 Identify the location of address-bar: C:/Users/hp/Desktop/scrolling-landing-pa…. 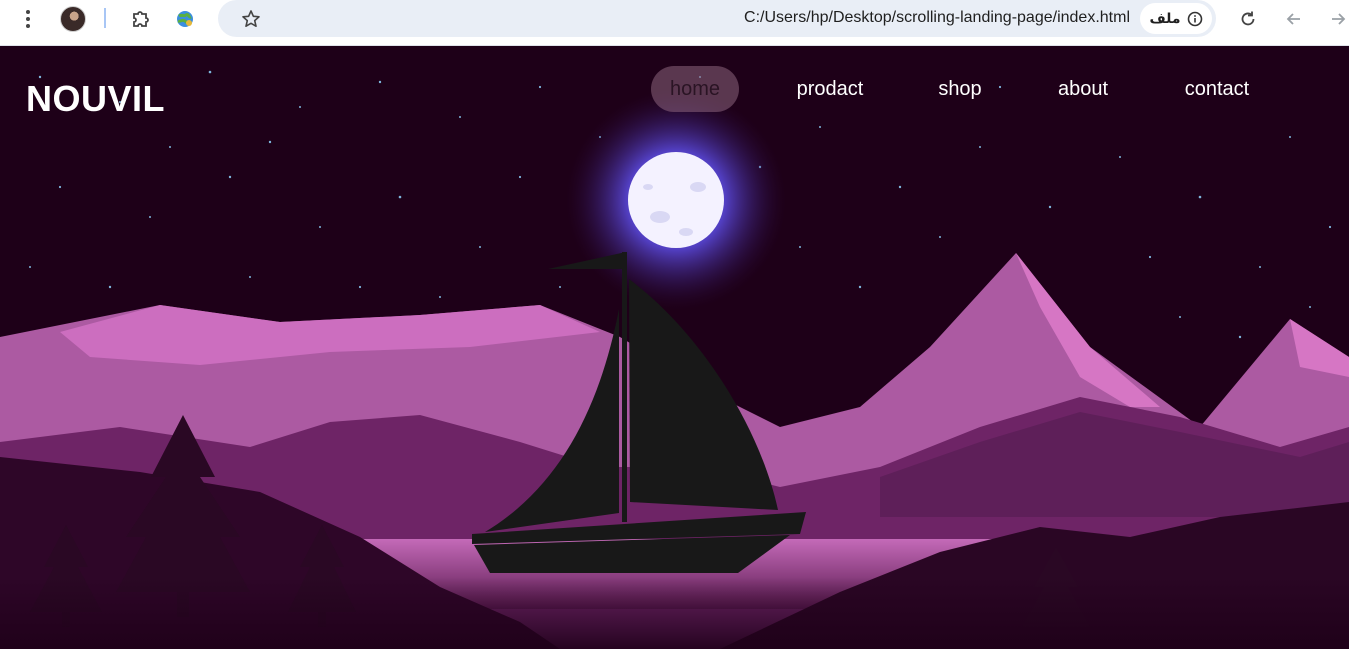
(717, 18).